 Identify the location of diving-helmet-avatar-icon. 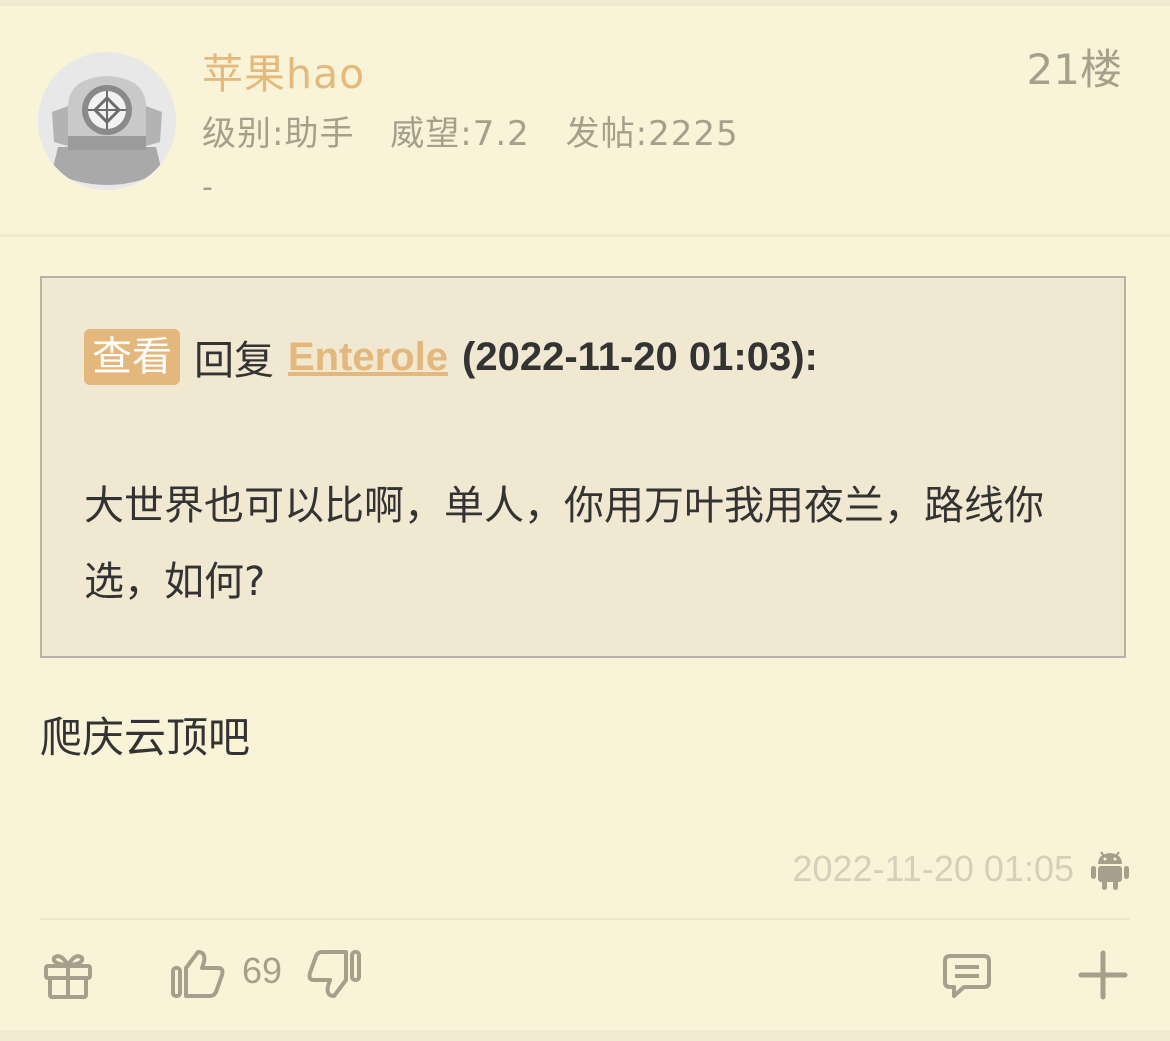
(107, 121).